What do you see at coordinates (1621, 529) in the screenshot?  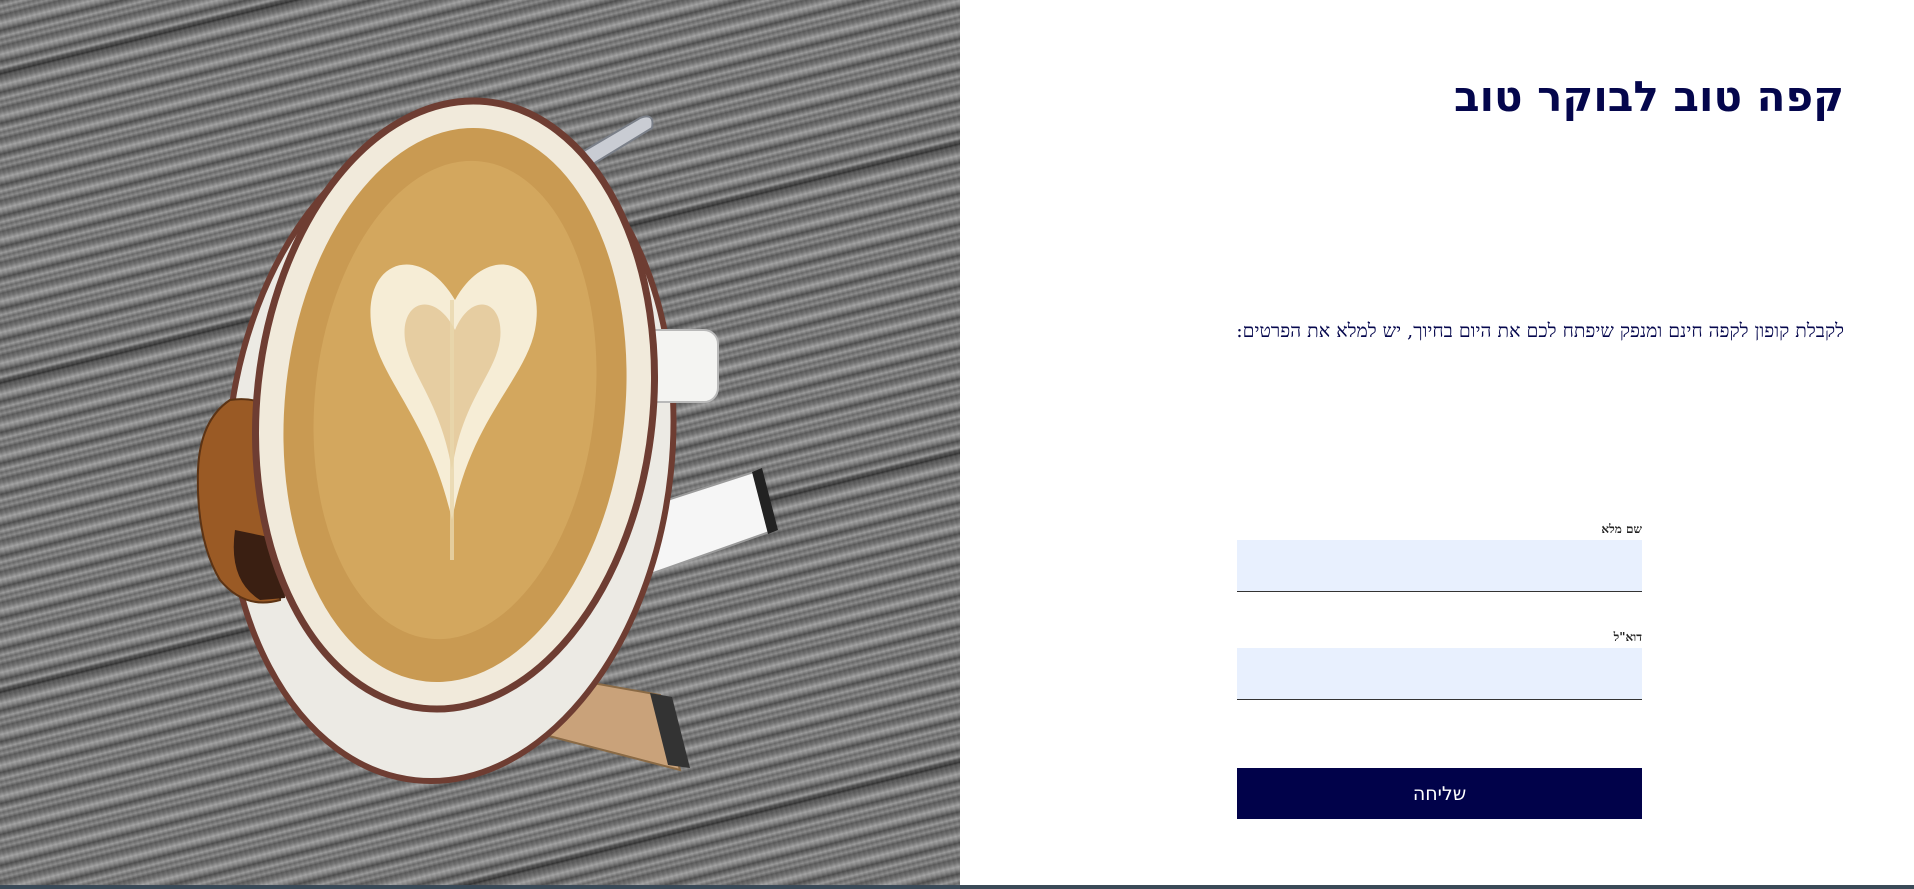 I see `full-name-label: שם מלא` at bounding box center [1621, 529].